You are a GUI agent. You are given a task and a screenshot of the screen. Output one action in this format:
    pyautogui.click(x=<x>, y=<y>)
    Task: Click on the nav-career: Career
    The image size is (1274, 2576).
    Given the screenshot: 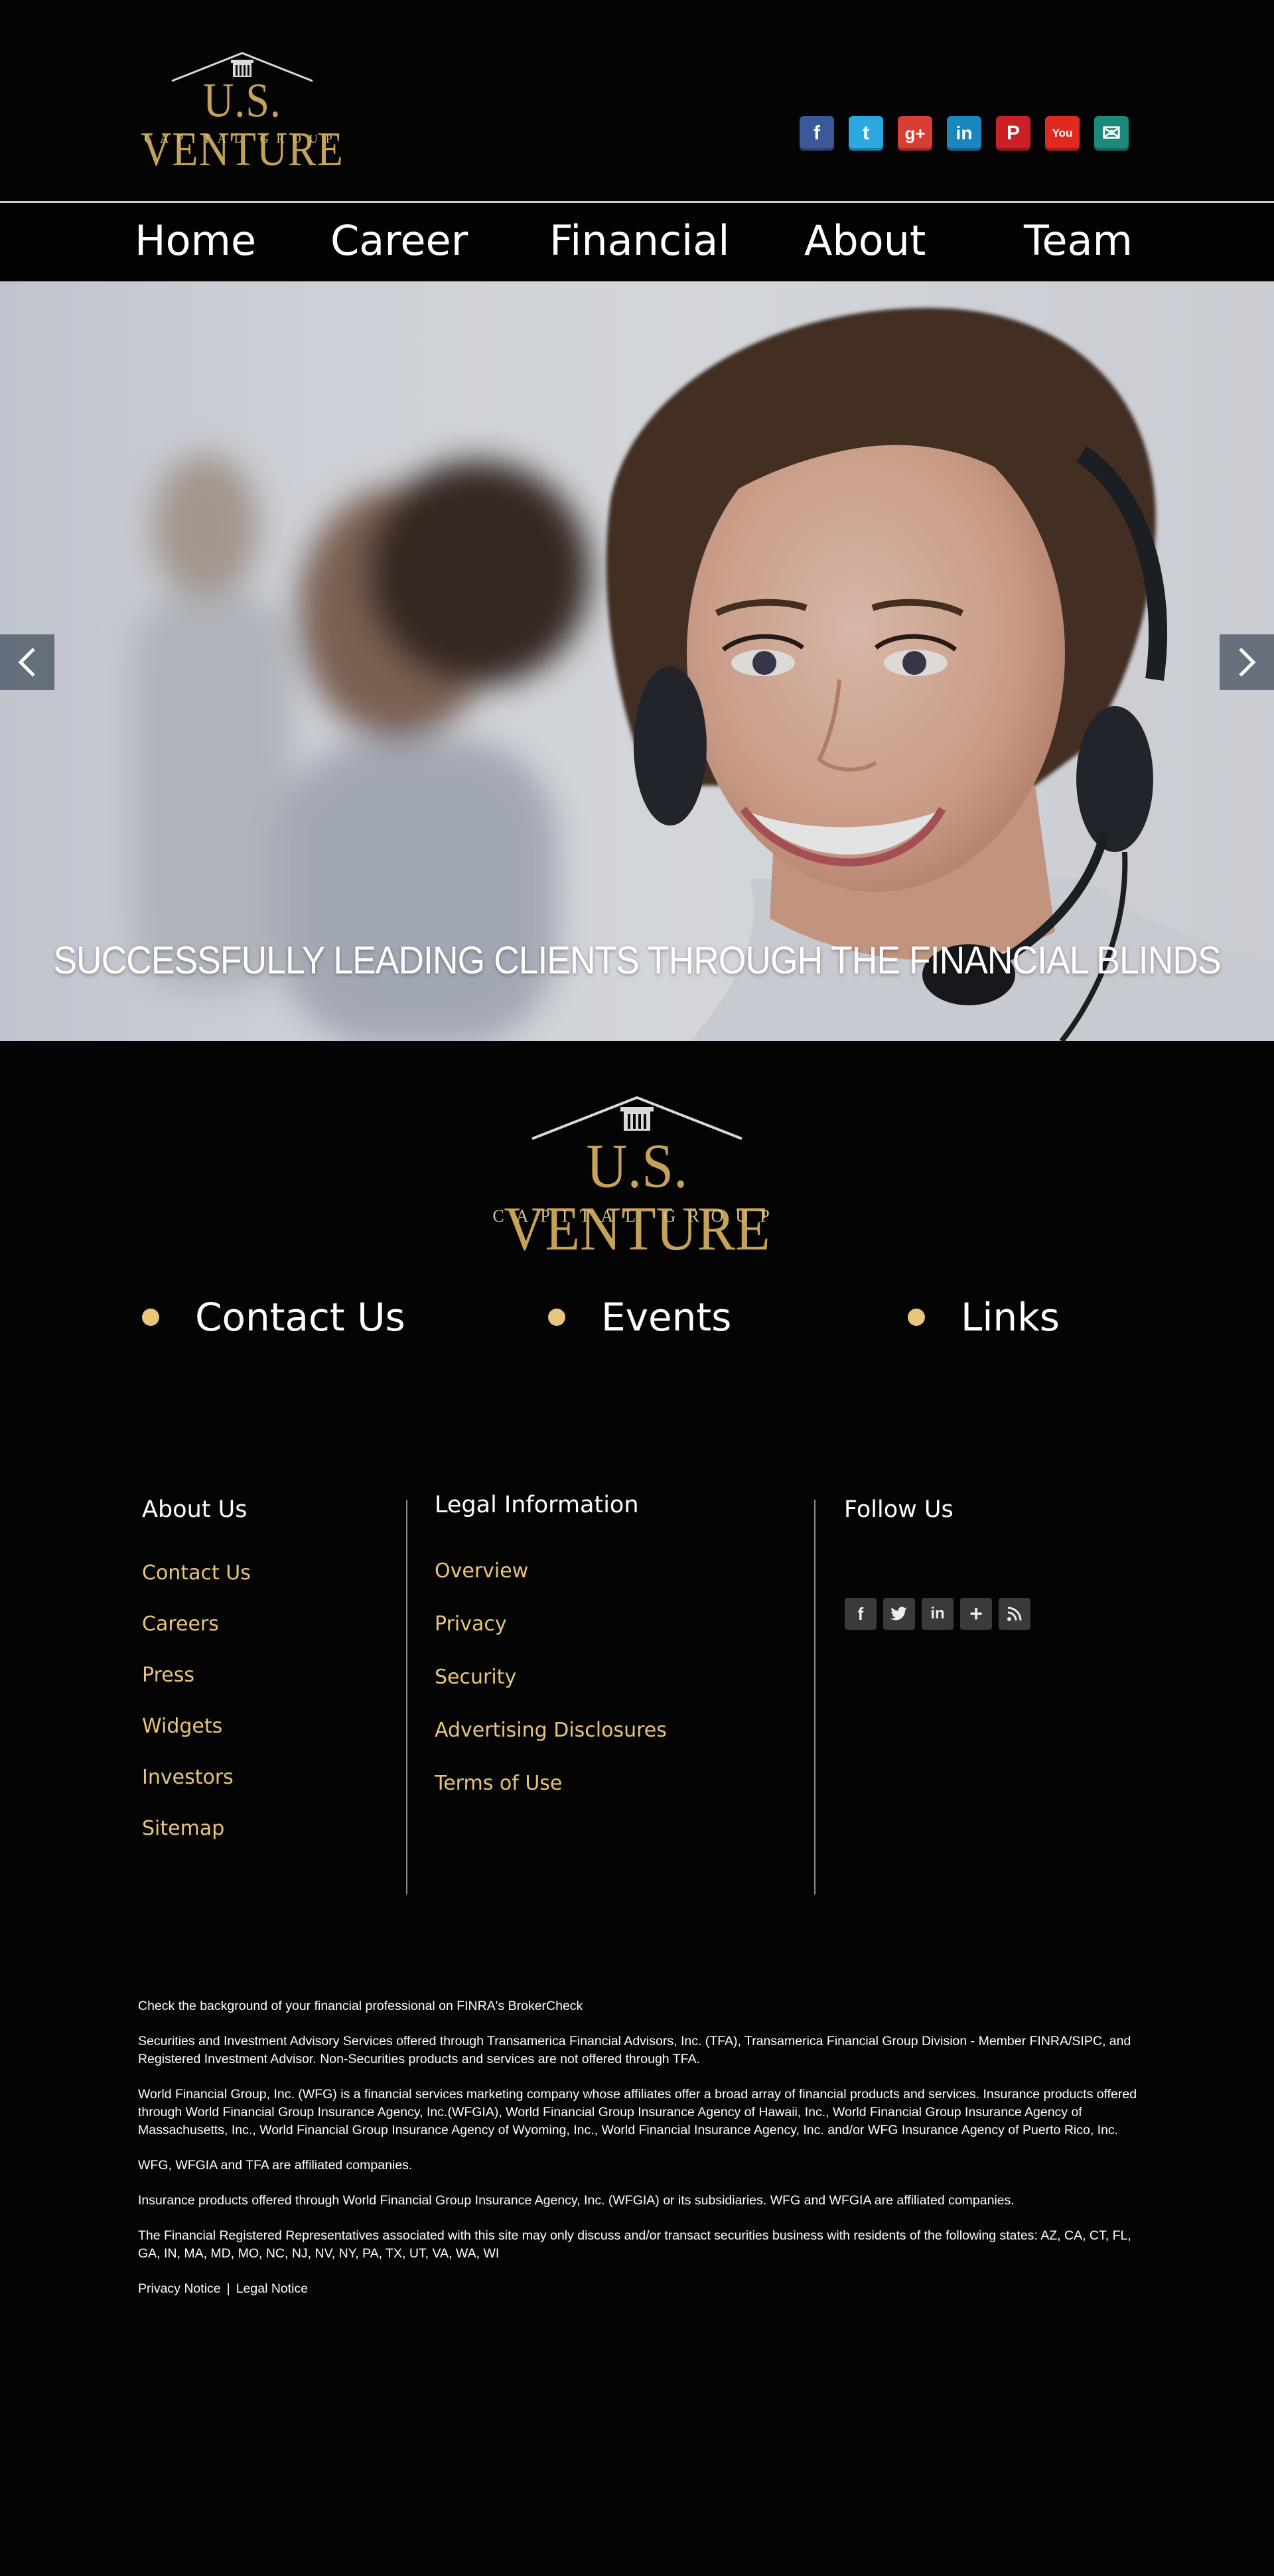 What is the action you would take?
    pyautogui.click(x=399, y=241)
    